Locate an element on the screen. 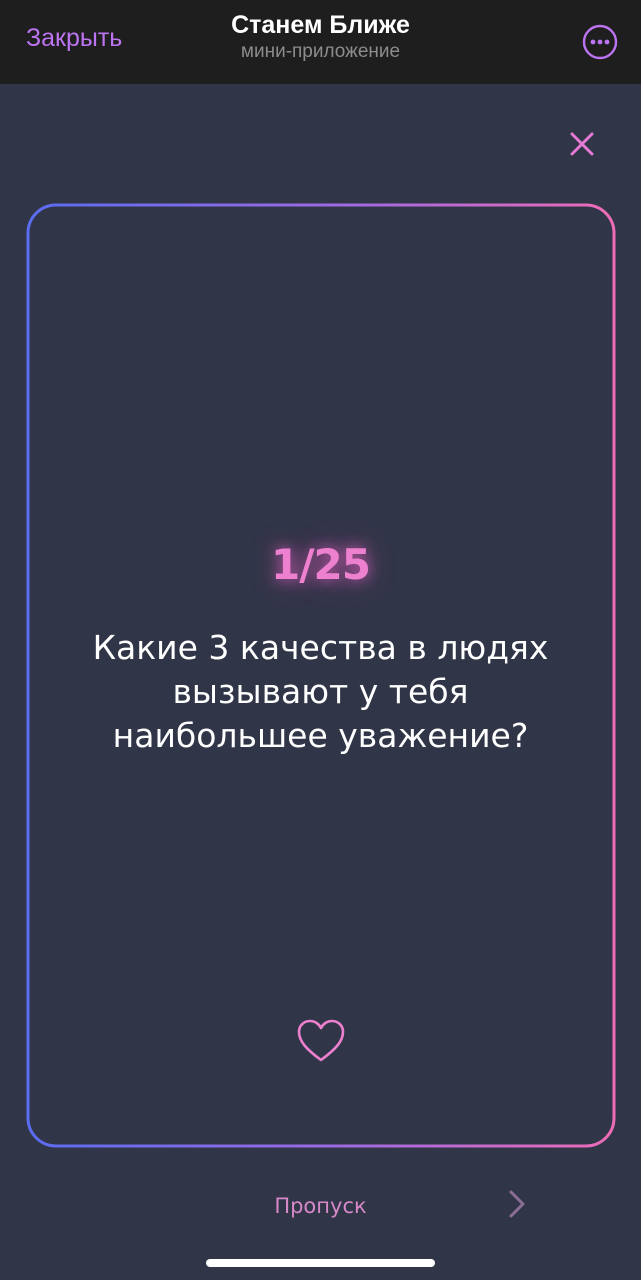  home-indicator is located at coordinates (320, 1263).